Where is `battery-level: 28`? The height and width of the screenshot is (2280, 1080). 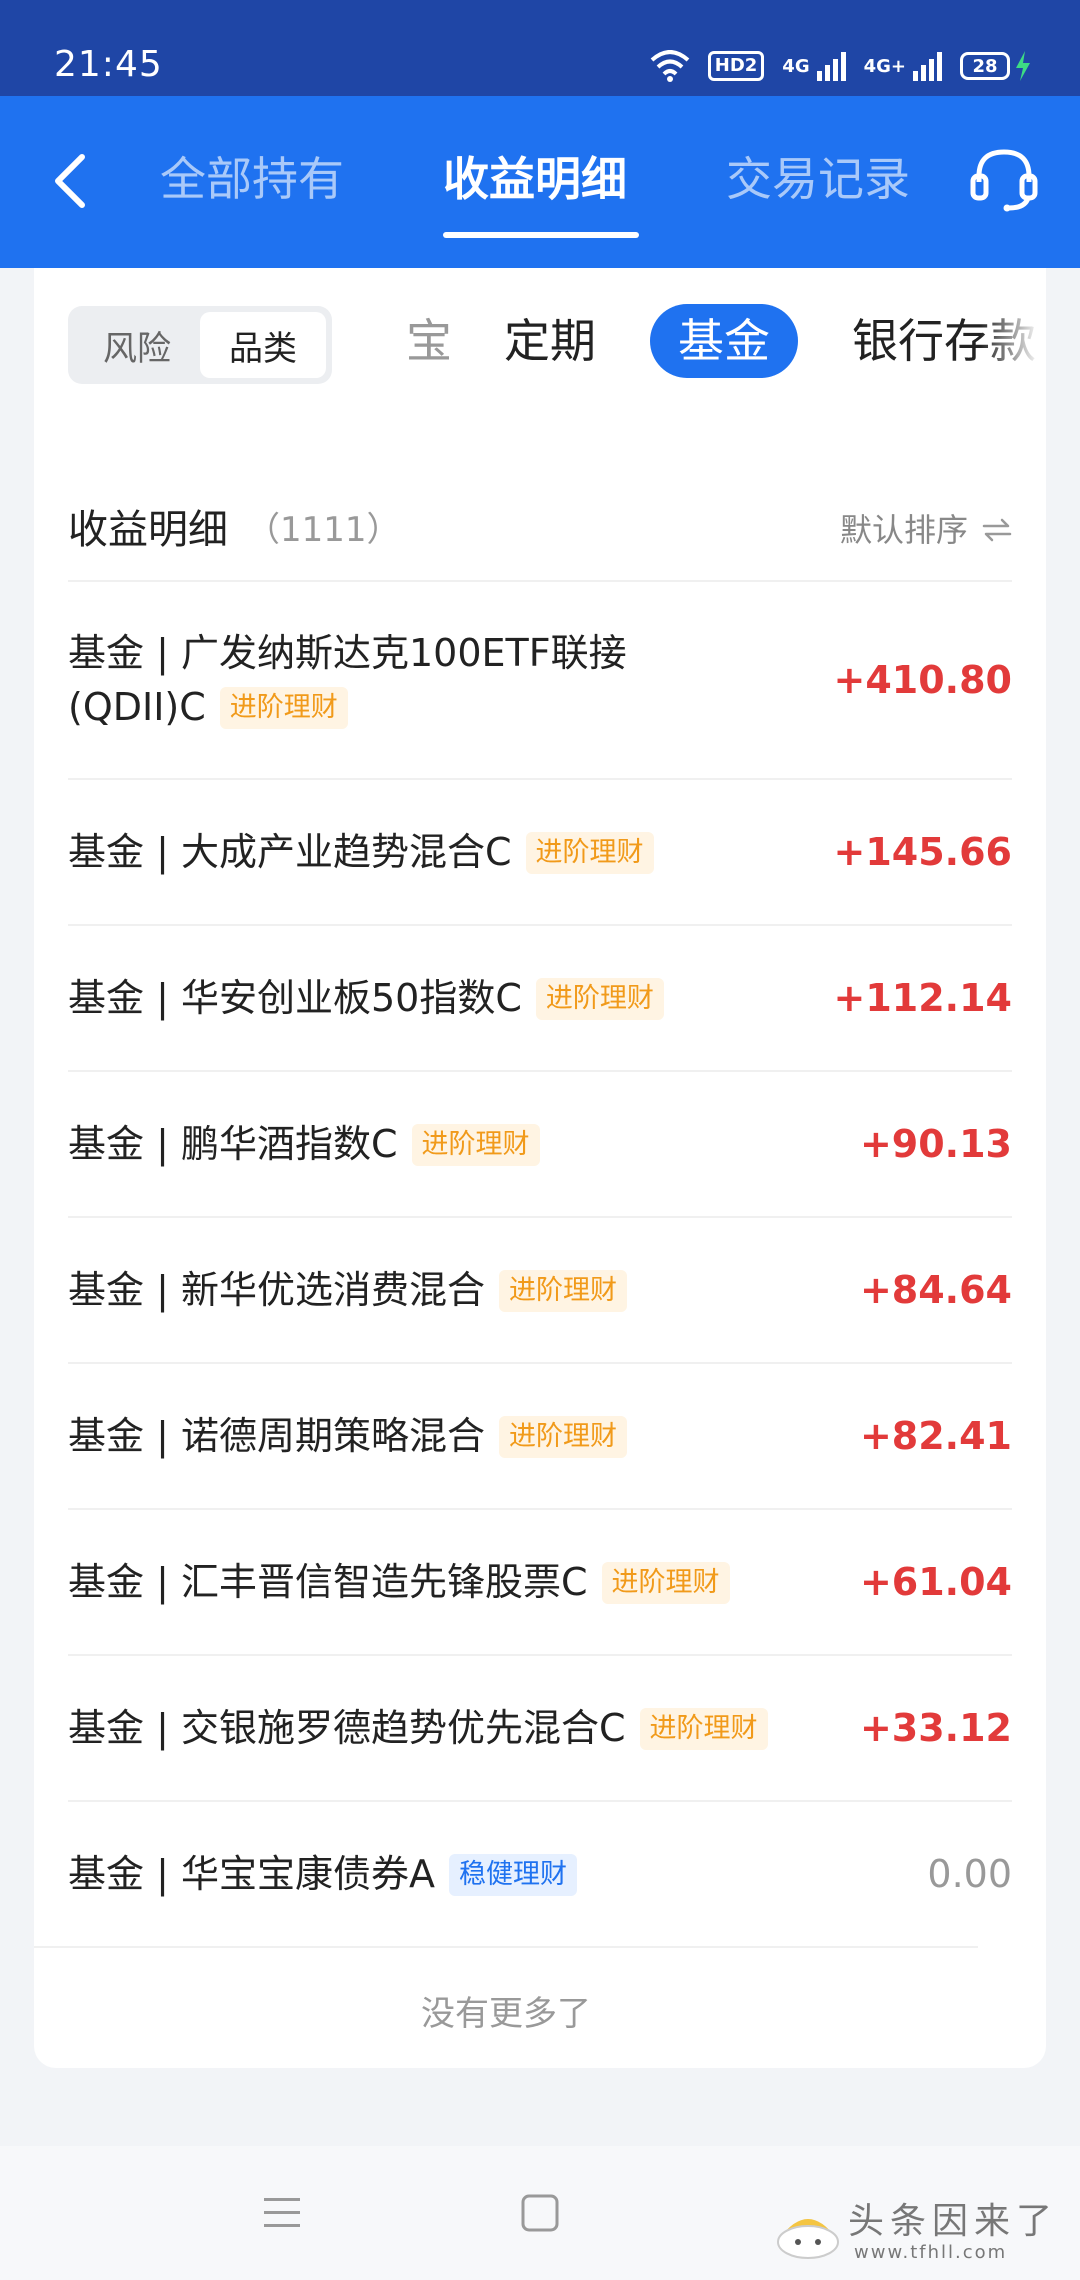
battery-level: 28 is located at coordinates (985, 66).